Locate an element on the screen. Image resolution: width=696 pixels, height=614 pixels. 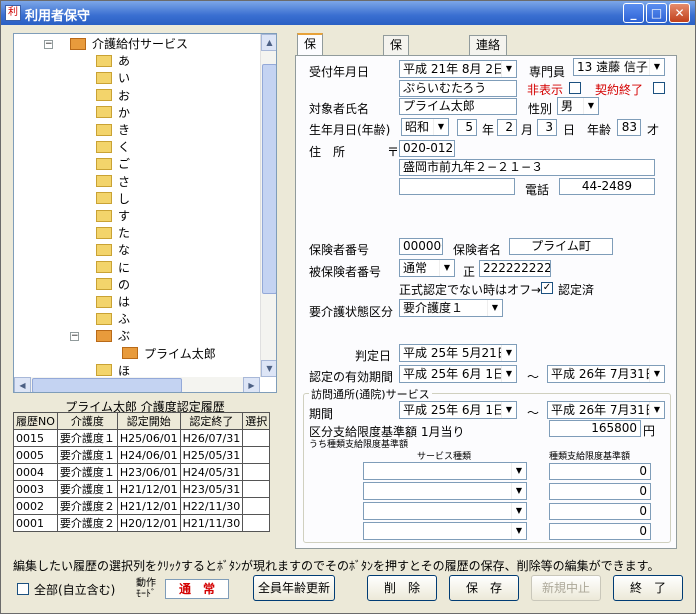
scroll-down-icon: ▼ is located at coordinates (268, 368).